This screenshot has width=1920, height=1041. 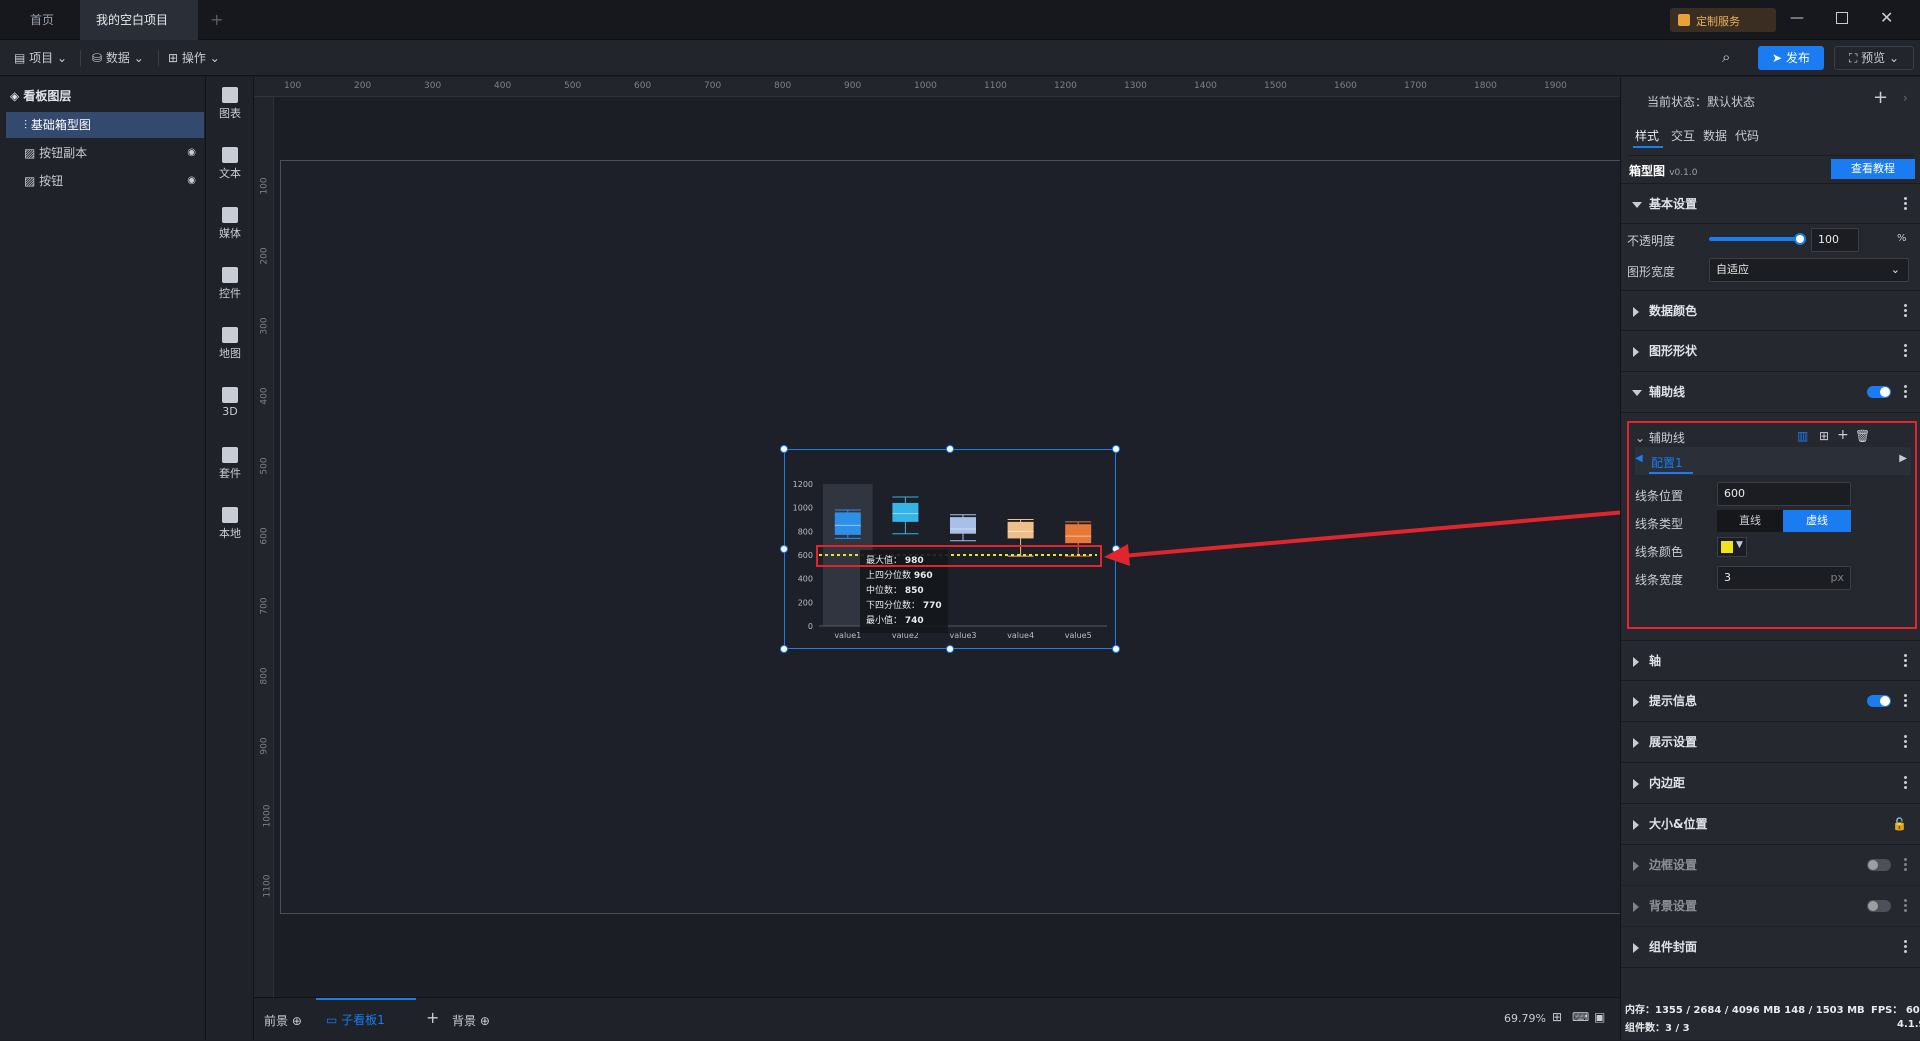 What do you see at coordinates (1873, 169) in the screenshot?
I see `tutorial-button: 查看教程` at bounding box center [1873, 169].